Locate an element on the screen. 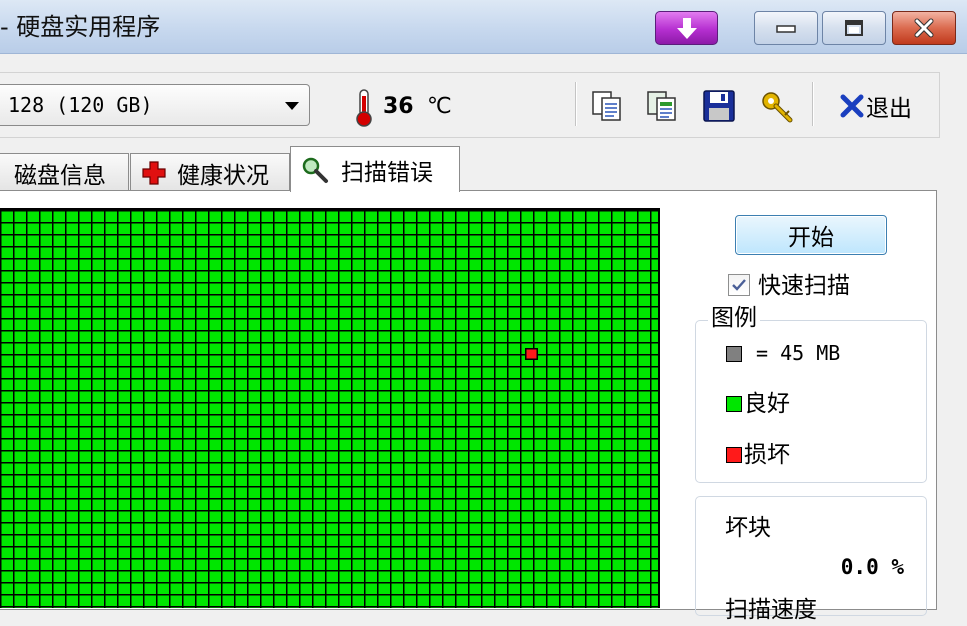  minimize-button is located at coordinates (786, 28).